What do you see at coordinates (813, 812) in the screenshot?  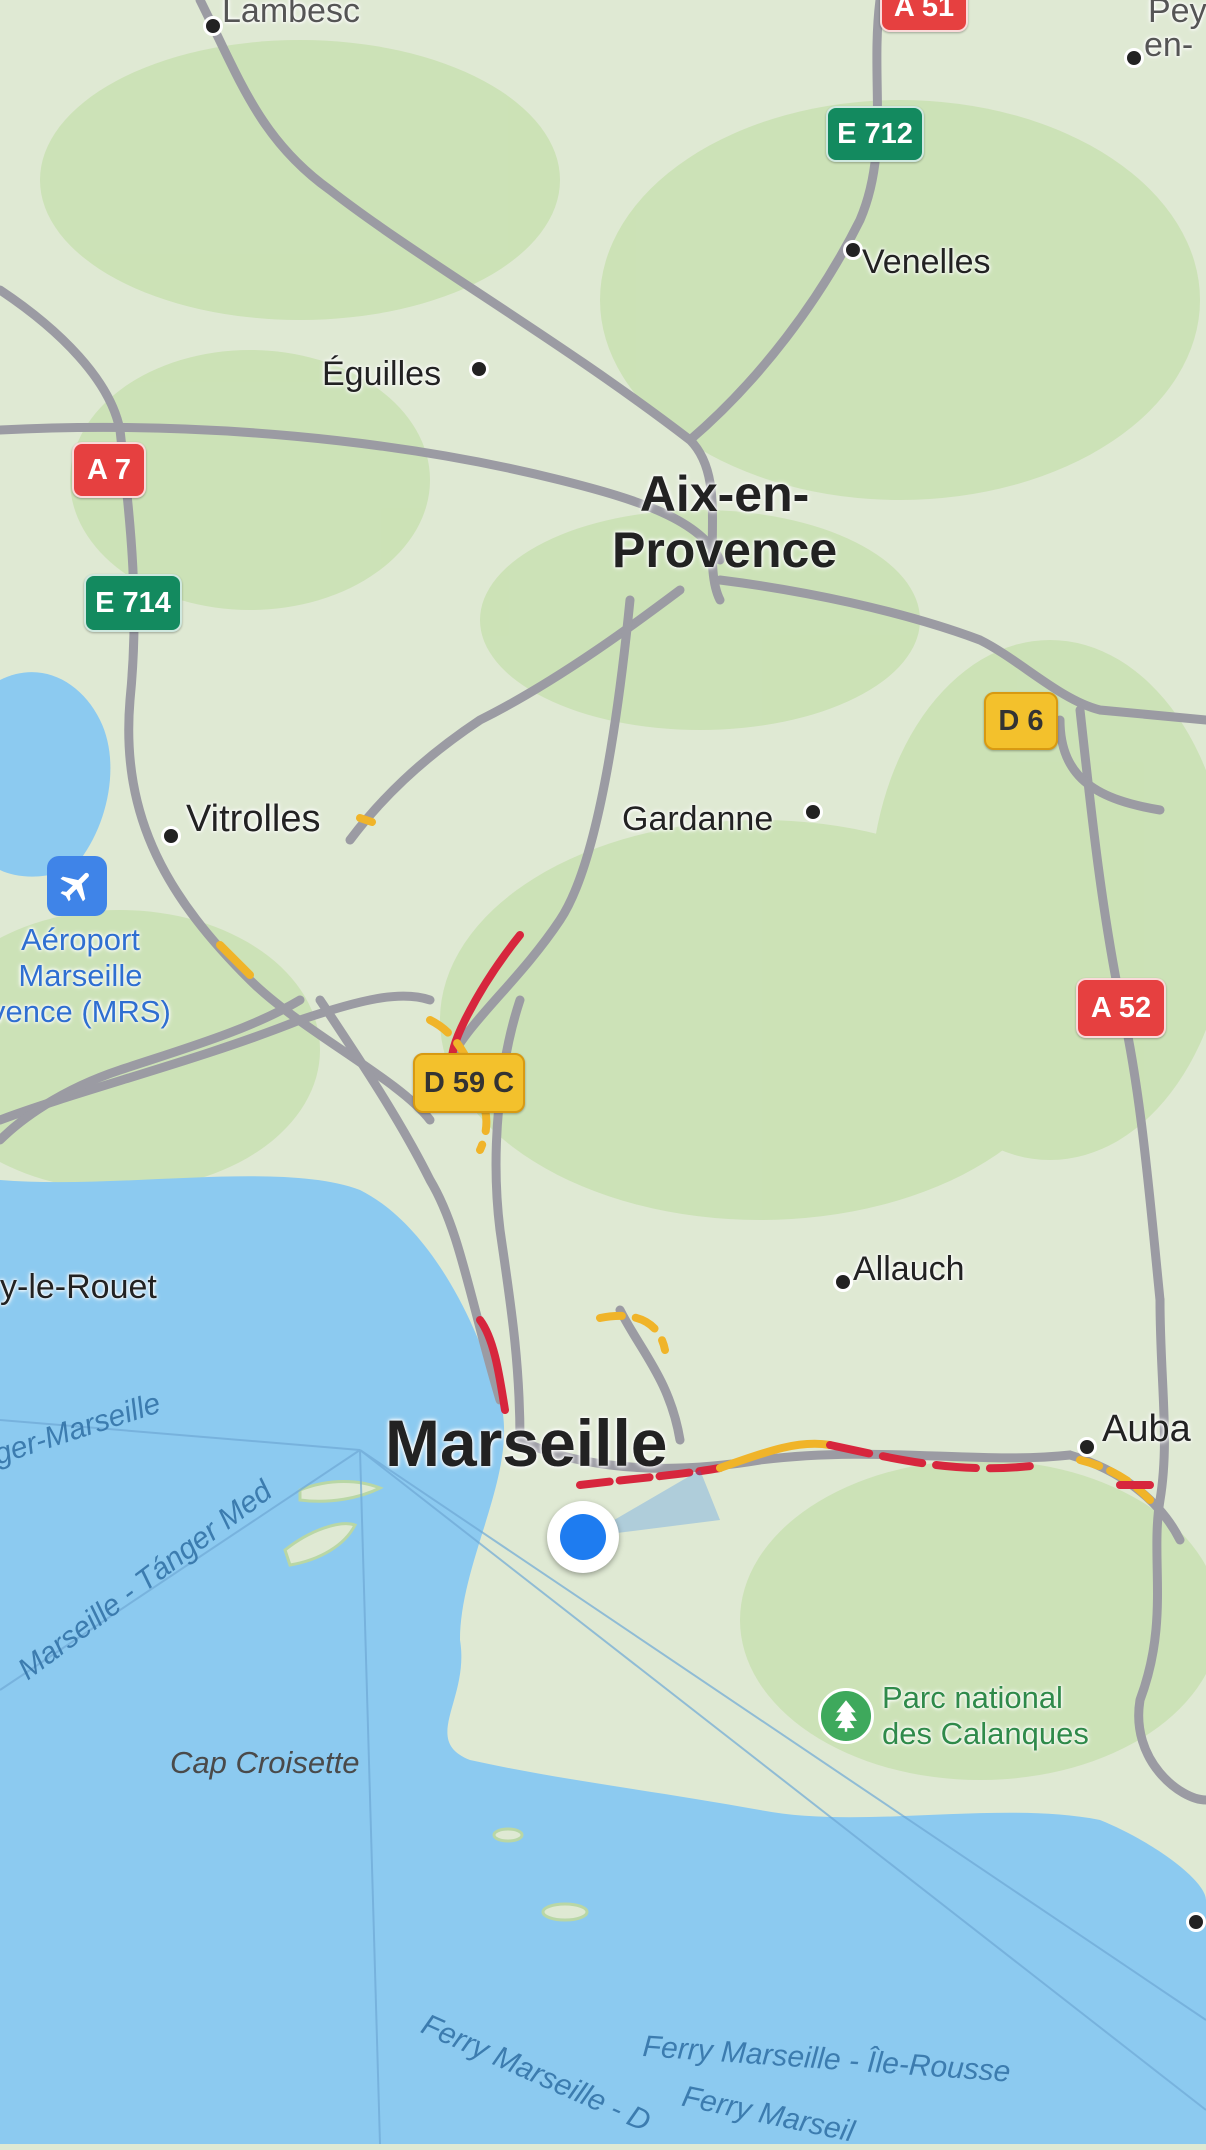 I see `place-dot-gardanne` at bounding box center [813, 812].